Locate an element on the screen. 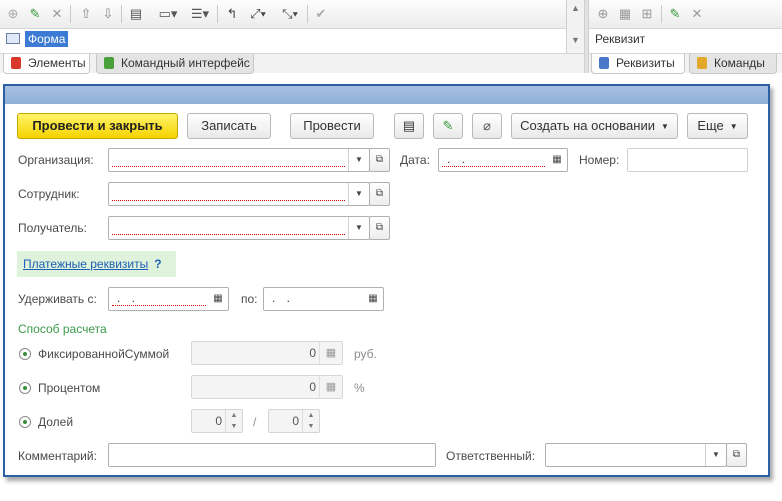  organization-field: ▼ is located at coordinates (239, 160).